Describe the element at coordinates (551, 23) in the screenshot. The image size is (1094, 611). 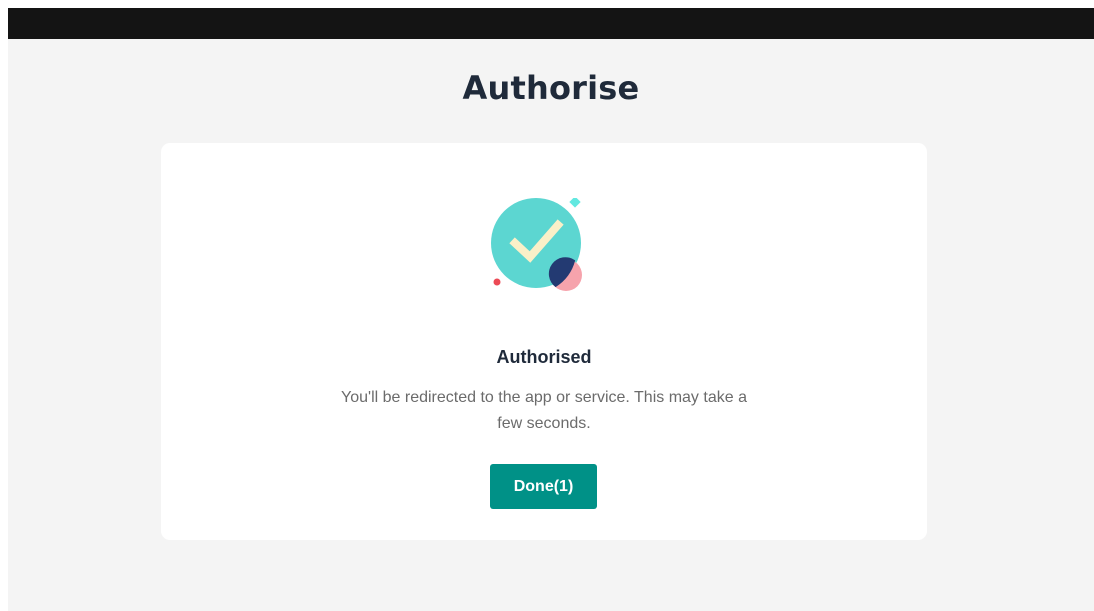
I see `top-bar` at that location.